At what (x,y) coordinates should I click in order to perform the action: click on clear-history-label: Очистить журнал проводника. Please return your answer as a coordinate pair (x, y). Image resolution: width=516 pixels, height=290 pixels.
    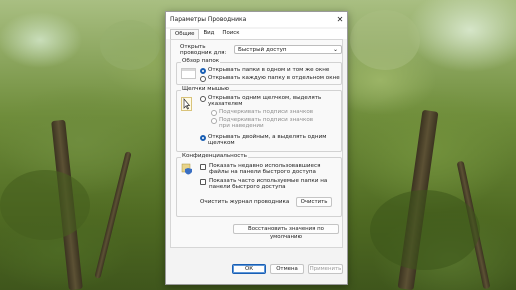
    Looking at the image, I should click on (245, 202).